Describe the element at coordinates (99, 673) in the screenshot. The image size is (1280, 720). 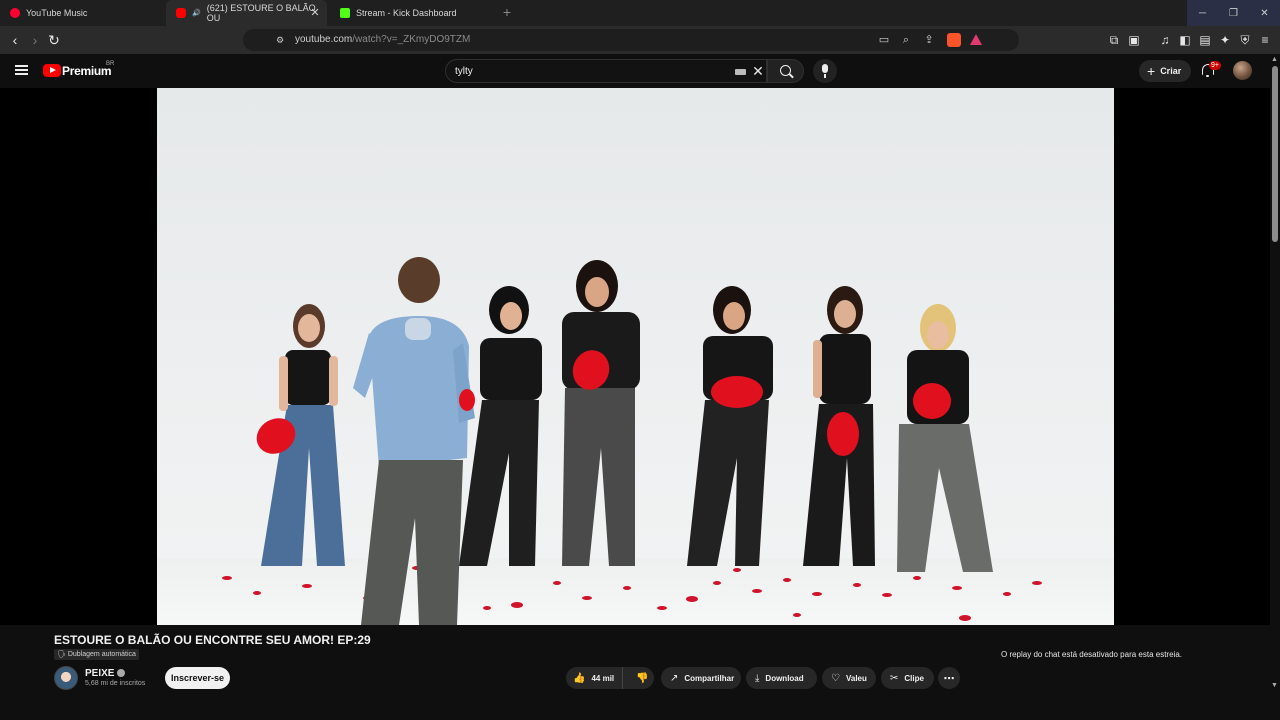
I see `channel-name: PEIXE` at that location.